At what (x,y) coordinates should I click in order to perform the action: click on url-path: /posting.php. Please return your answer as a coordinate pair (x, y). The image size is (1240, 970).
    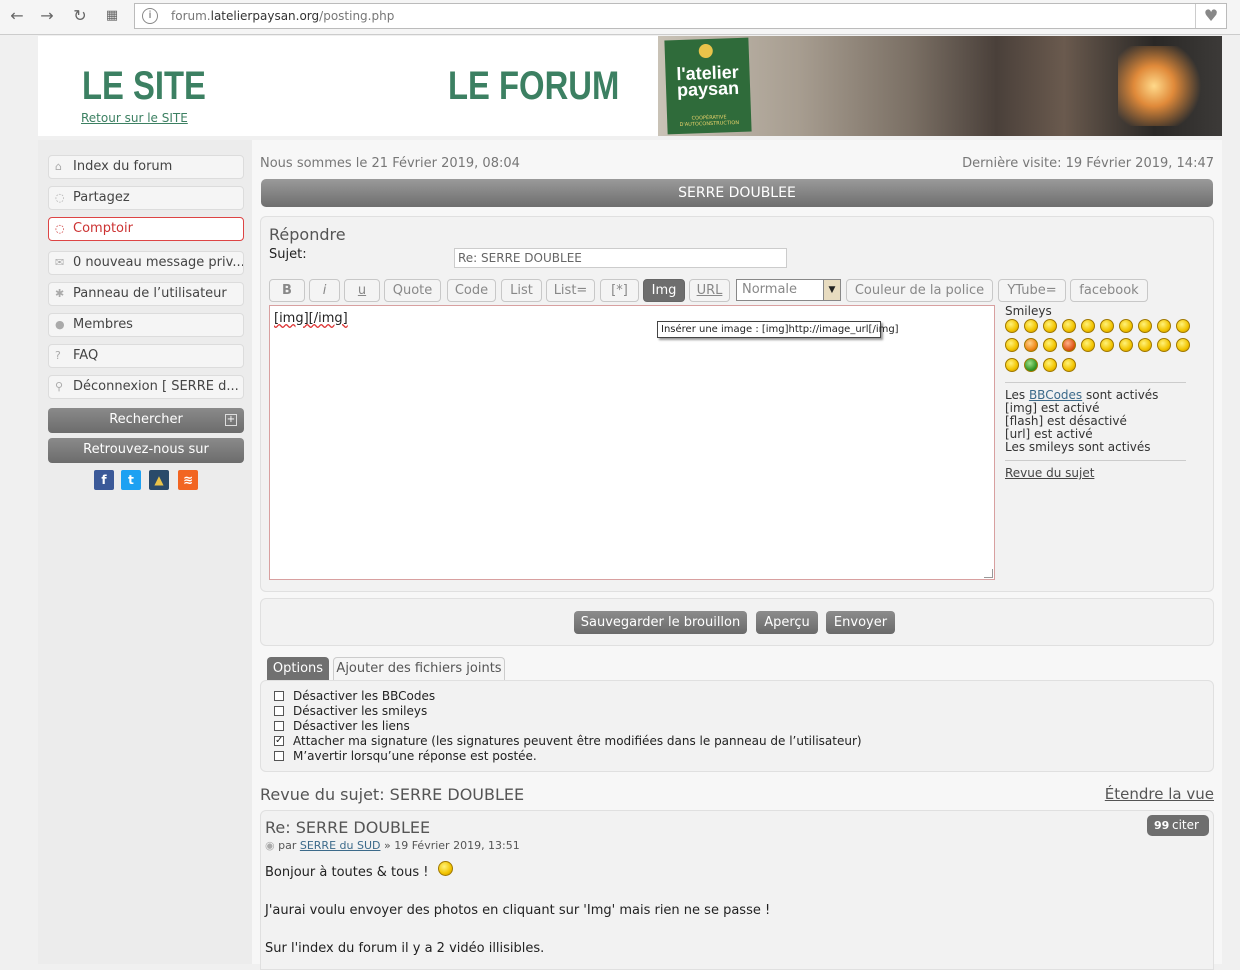
    Looking at the image, I should click on (357, 16).